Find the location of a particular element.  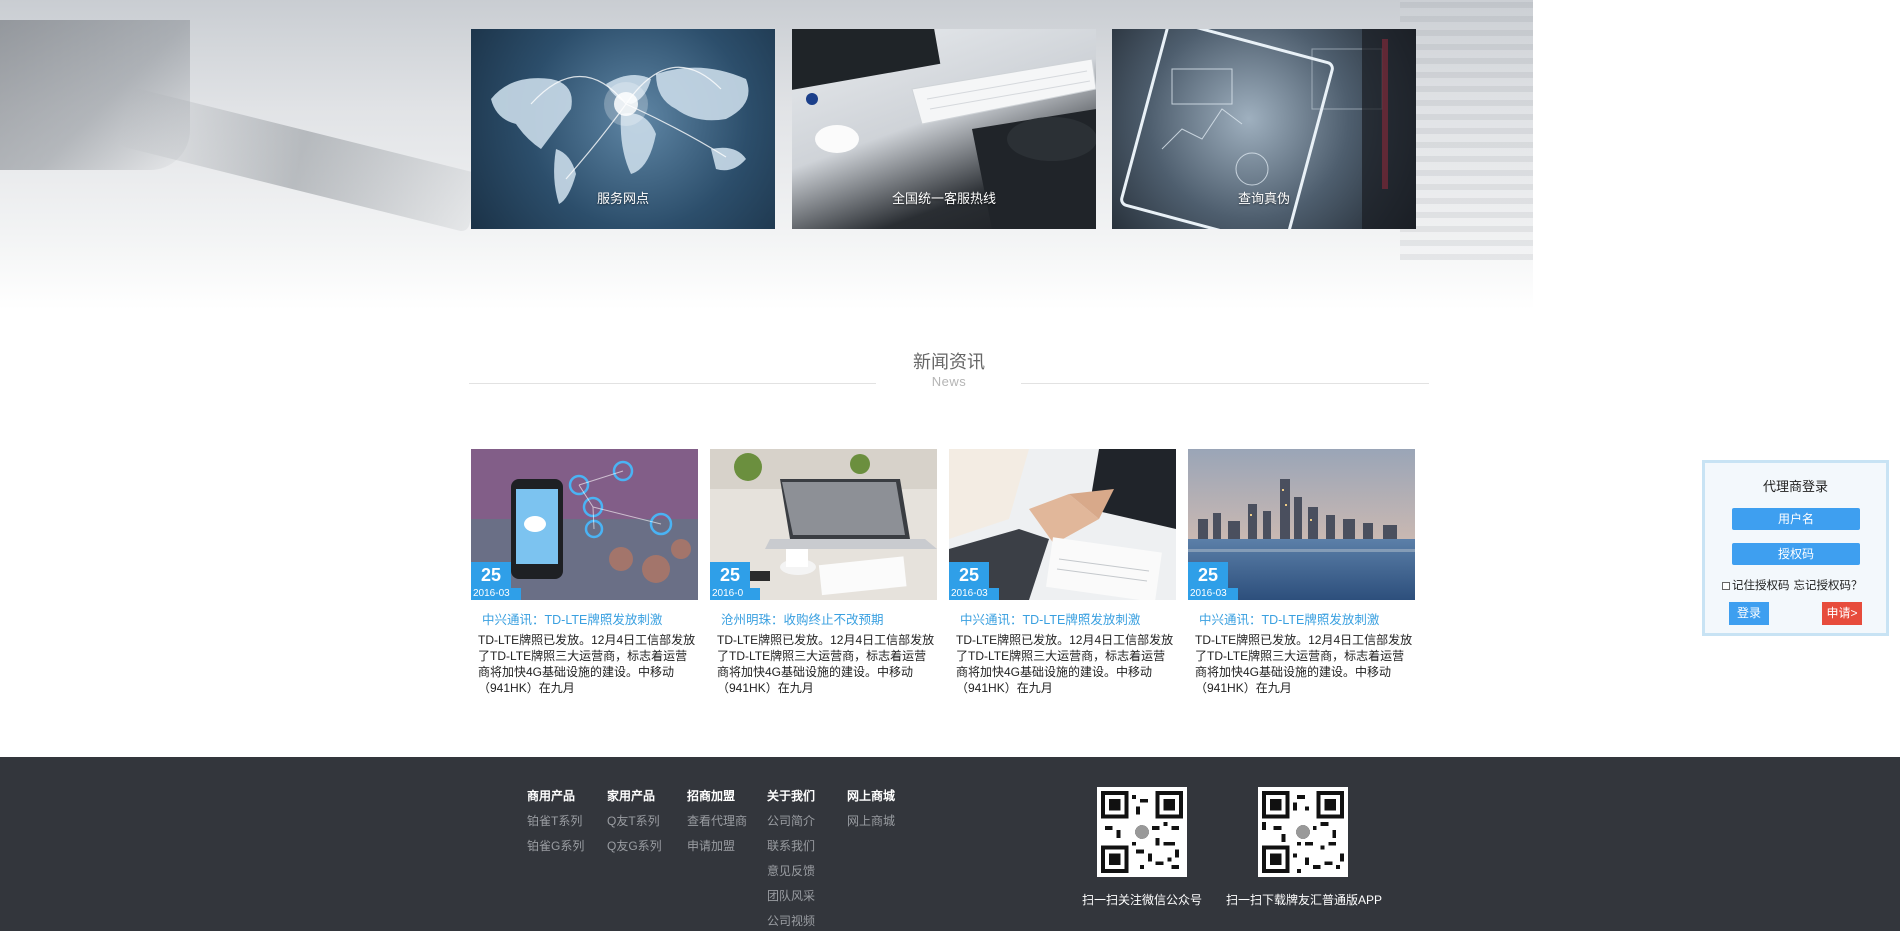

news-date-month: 2016-0 is located at coordinates (735, 594).